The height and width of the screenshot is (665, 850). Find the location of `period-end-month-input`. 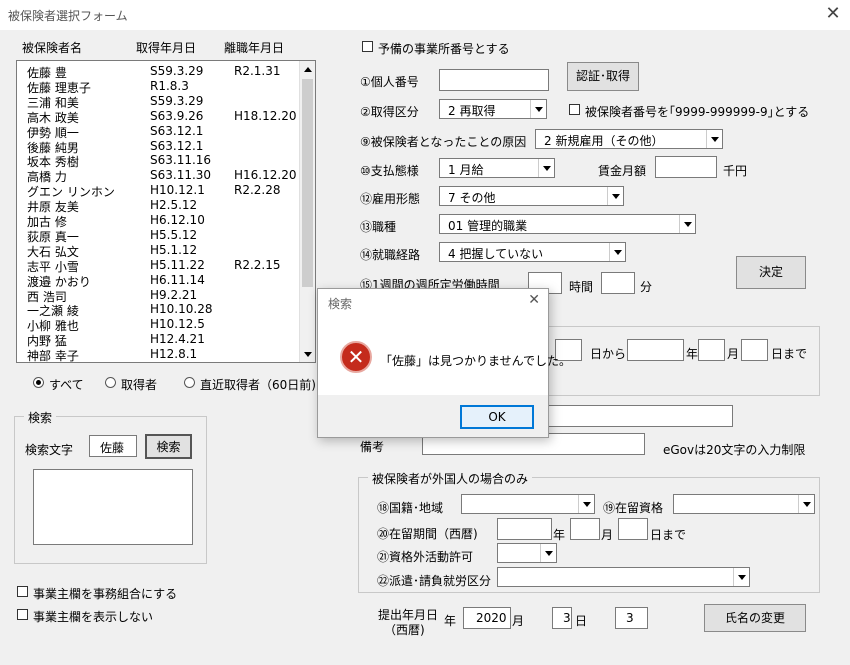

period-end-month-input is located at coordinates (711, 350).